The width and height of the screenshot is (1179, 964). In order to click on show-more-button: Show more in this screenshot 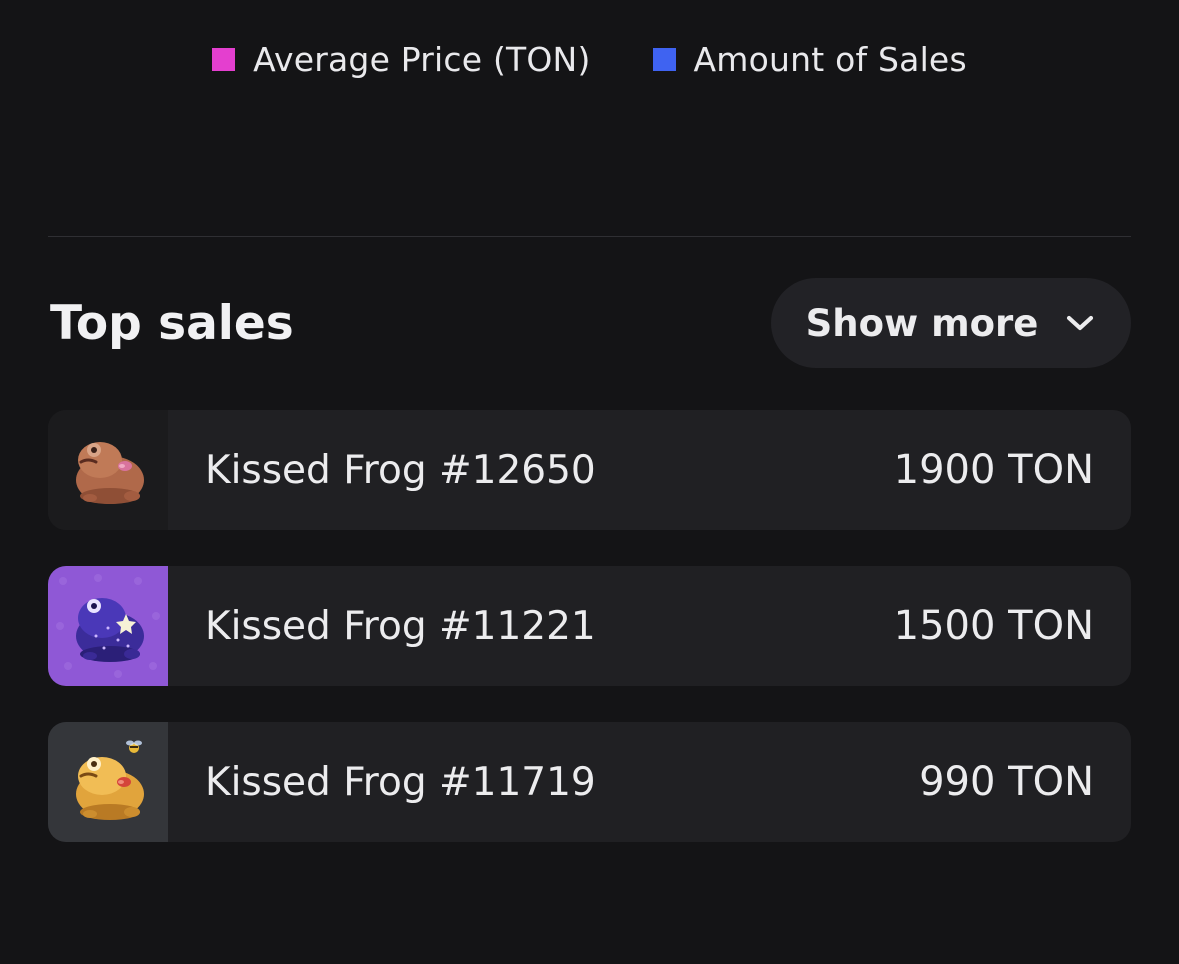, I will do `click(951, 323)`.